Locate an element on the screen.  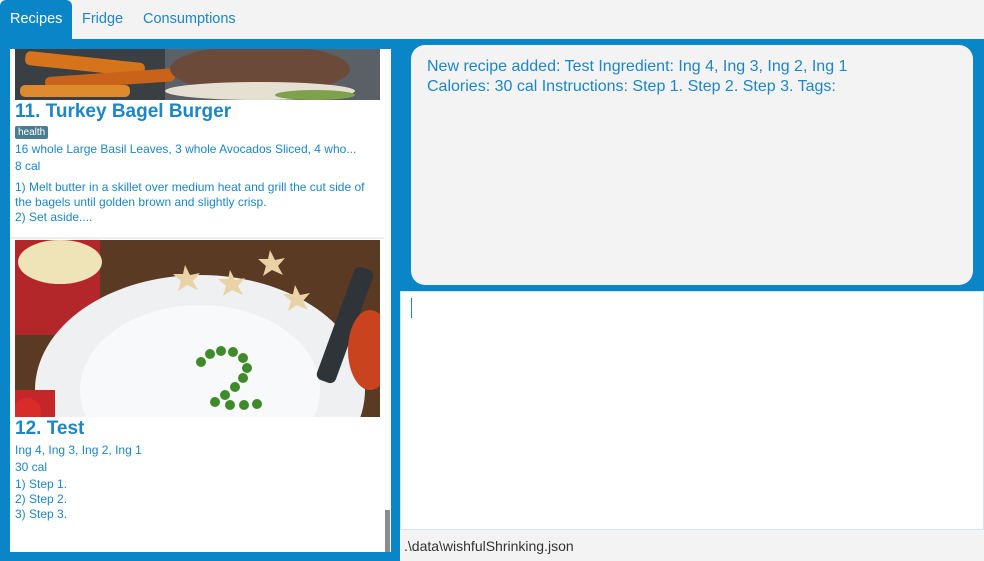
recipe-ingredients: Ing 4, Ing 3, Ing 2, Ing 1 is located at coordinates (78, 450).